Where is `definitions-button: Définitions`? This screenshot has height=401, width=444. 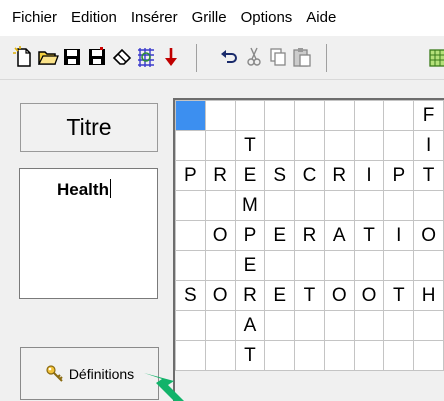
definitions-button: Définitions is located at coordinates (89, 373).